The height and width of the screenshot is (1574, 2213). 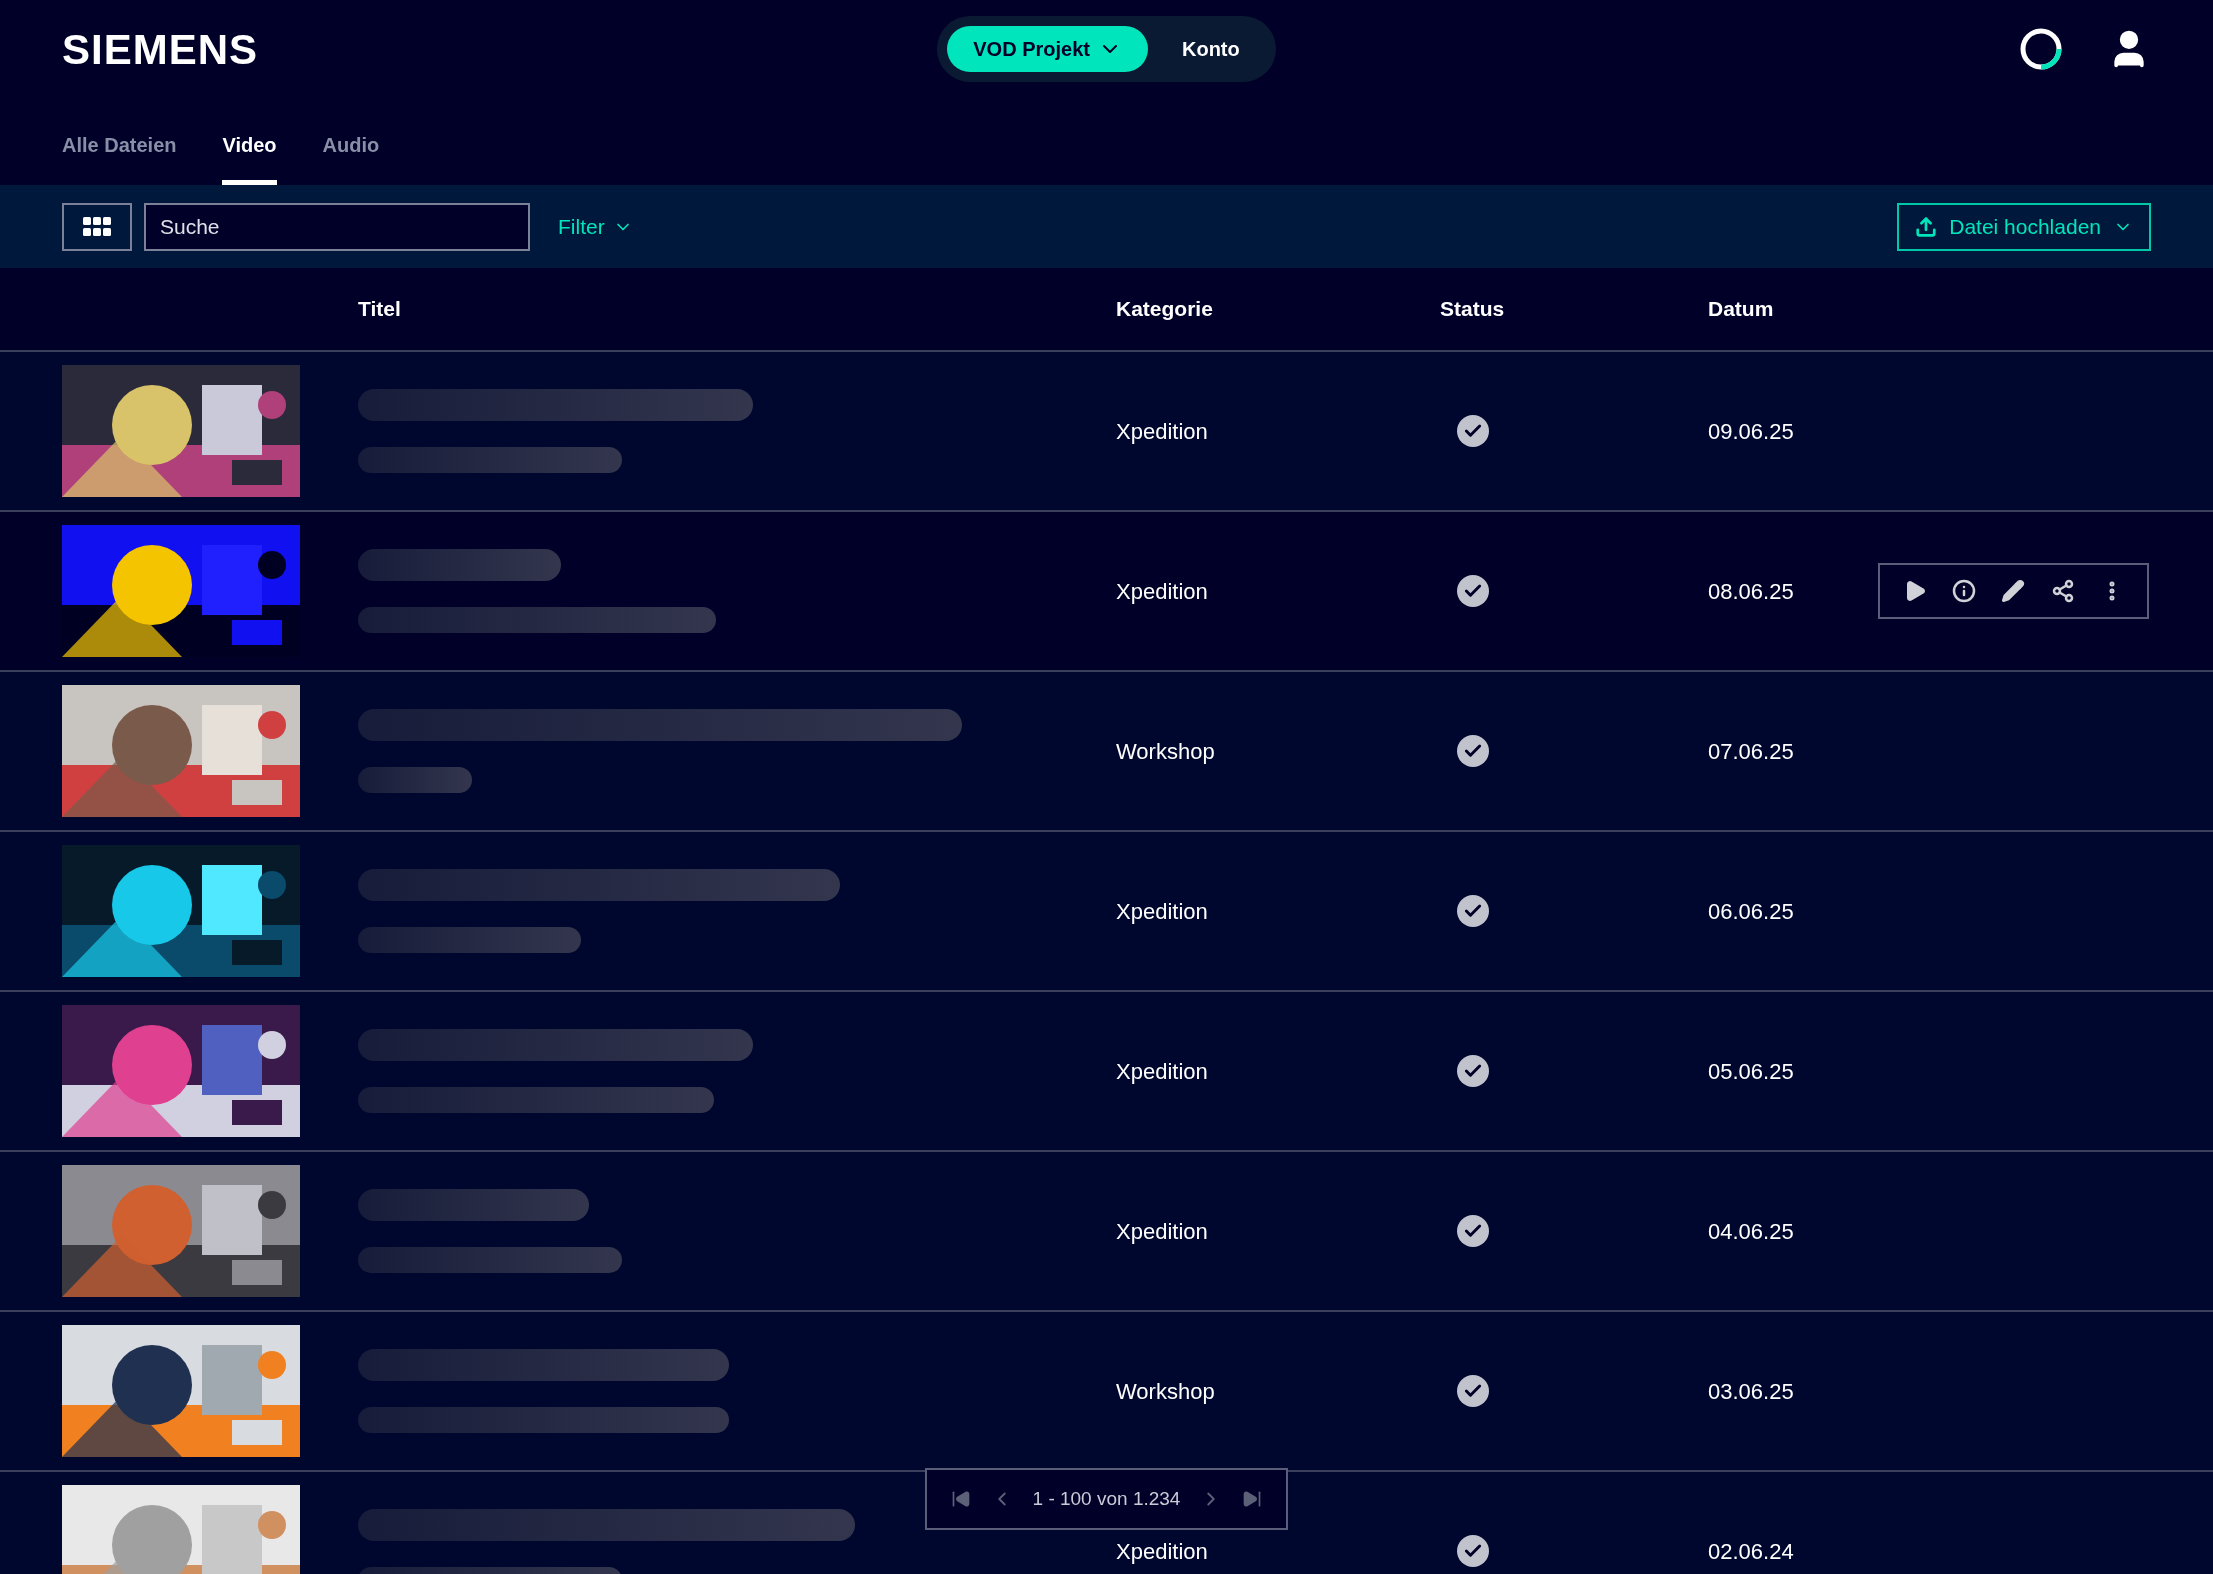 I want to click on siemens-logo: SIEMENS, so click(x=161, y=49).